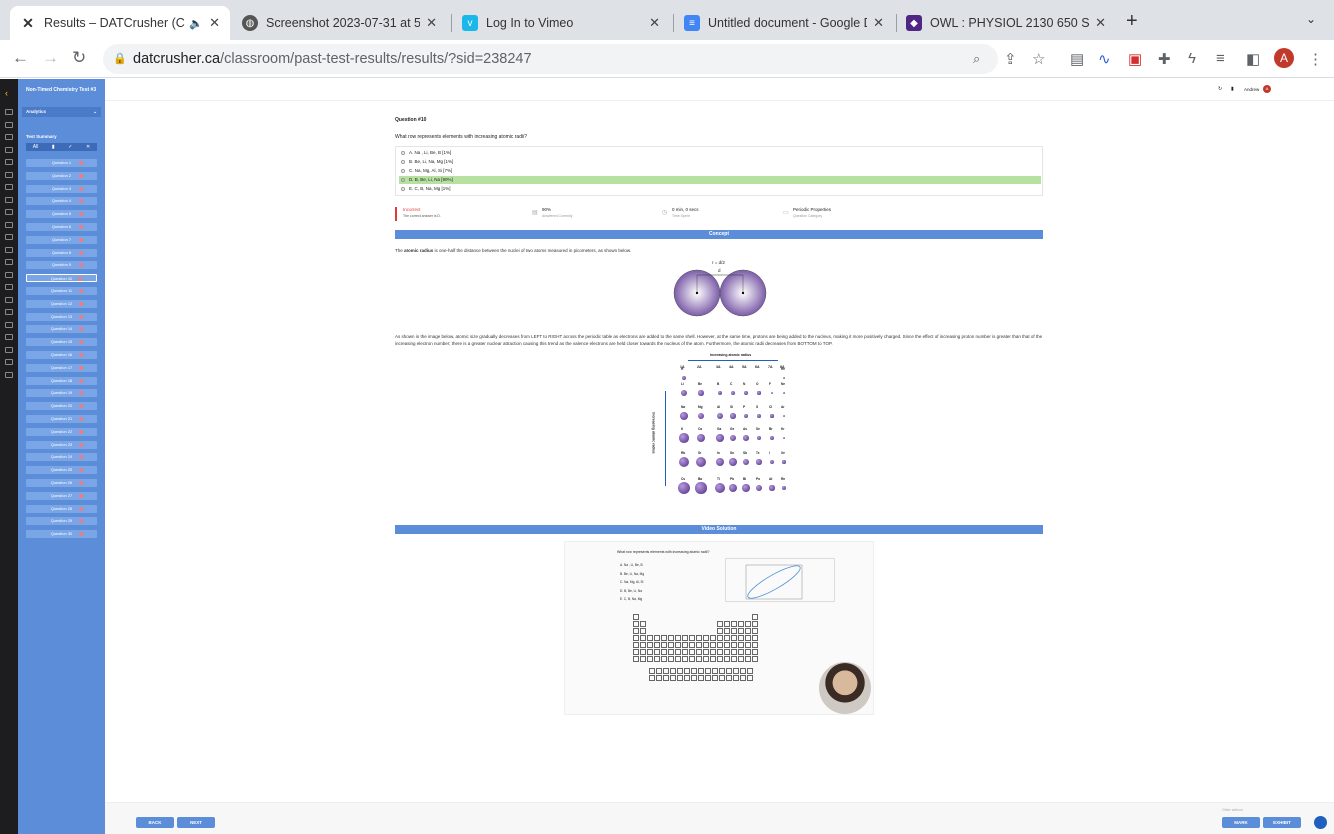  Describe the element at coordinates (61, 252) in the screenshot. I see `sidebar-question-item: Question 8` at that location.